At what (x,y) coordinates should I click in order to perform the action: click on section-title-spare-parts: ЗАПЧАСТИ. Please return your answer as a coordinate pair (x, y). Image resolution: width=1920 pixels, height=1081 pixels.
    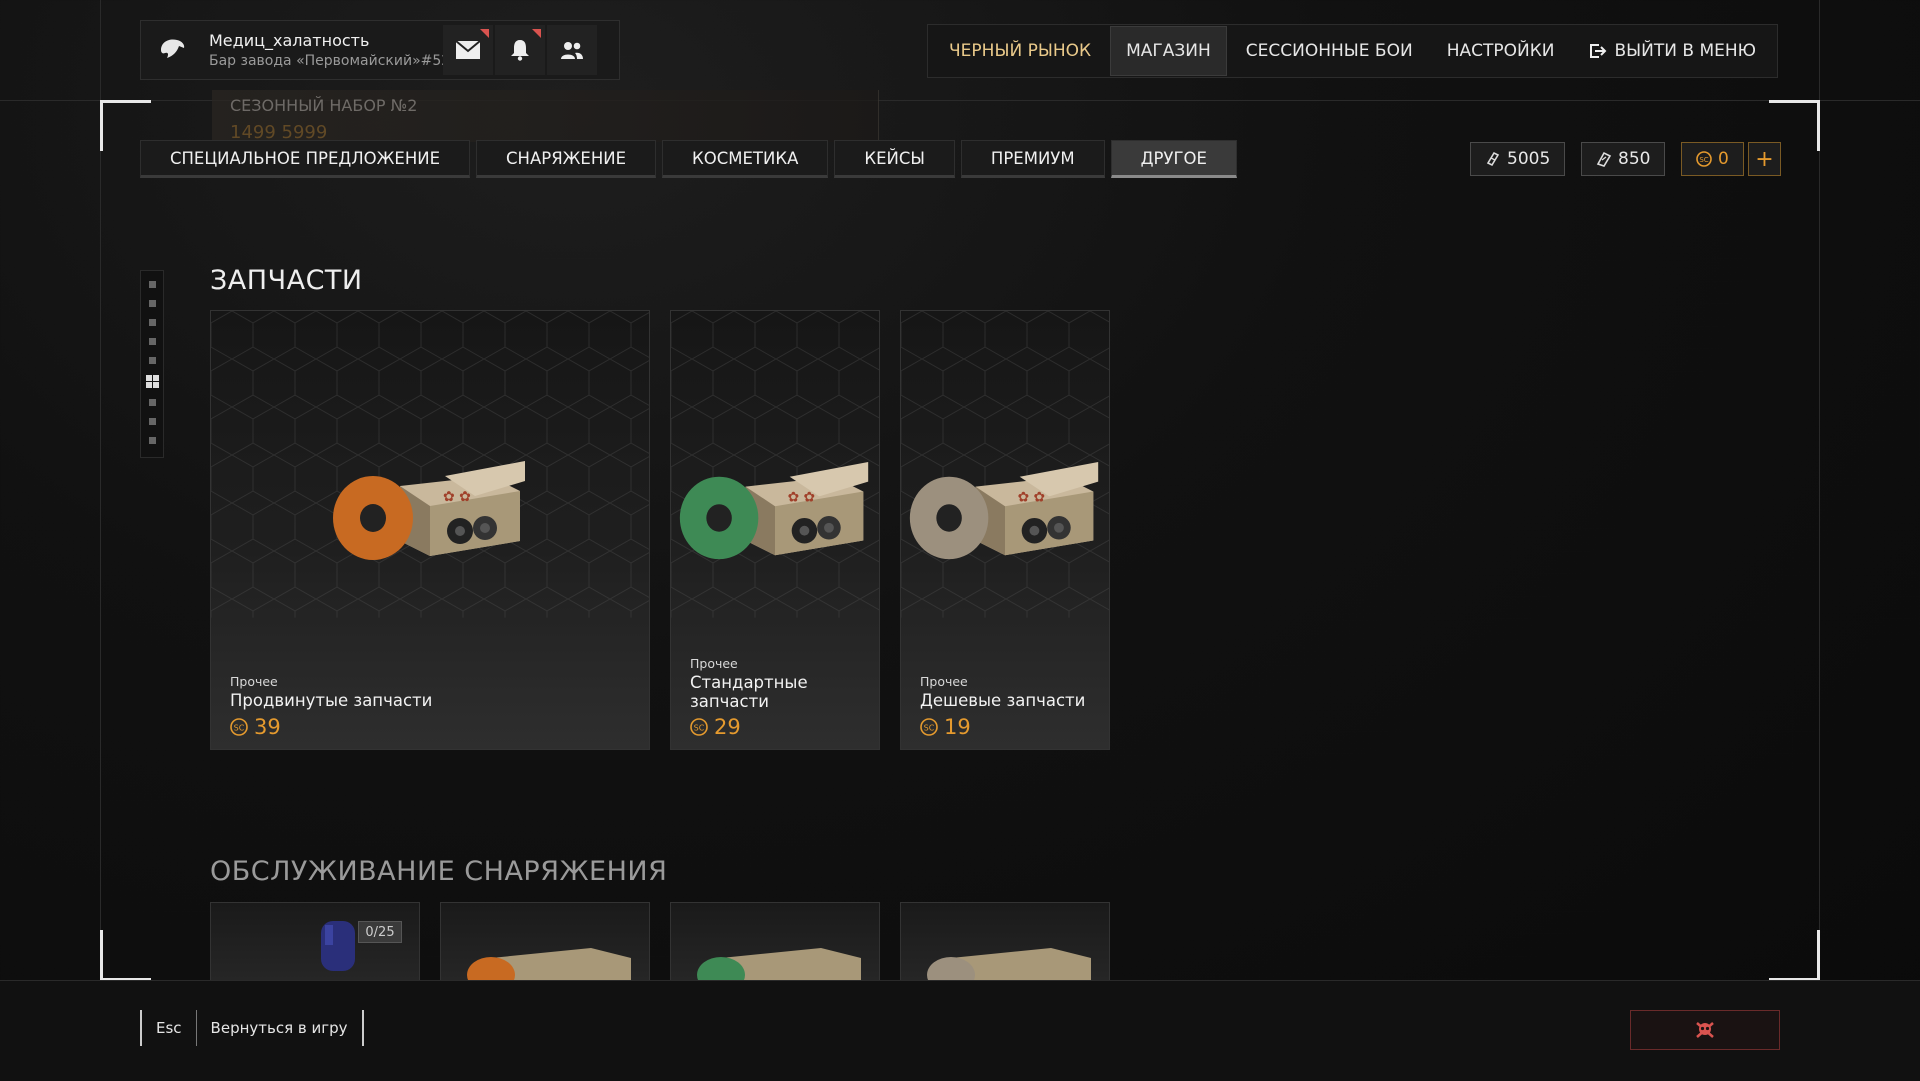
    Looking at the image, I should click on (286, 280).